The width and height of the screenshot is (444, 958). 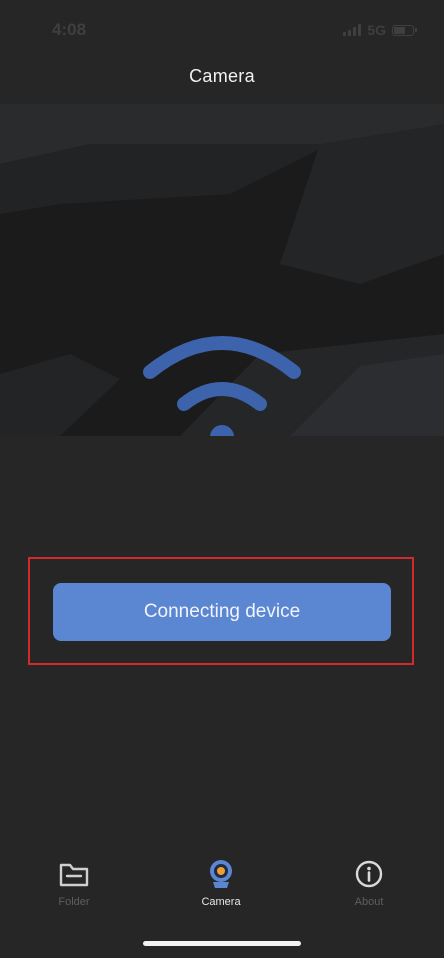 I want to click on page-title: Camera, so click(x=222, y=76).